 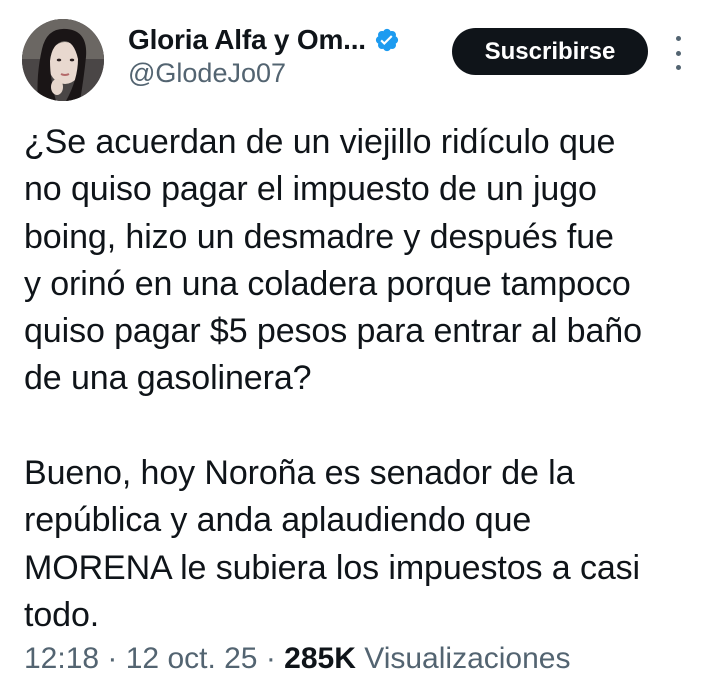 I want to click on author-handle: @GlodeJo07, so click(x=207, y=73).